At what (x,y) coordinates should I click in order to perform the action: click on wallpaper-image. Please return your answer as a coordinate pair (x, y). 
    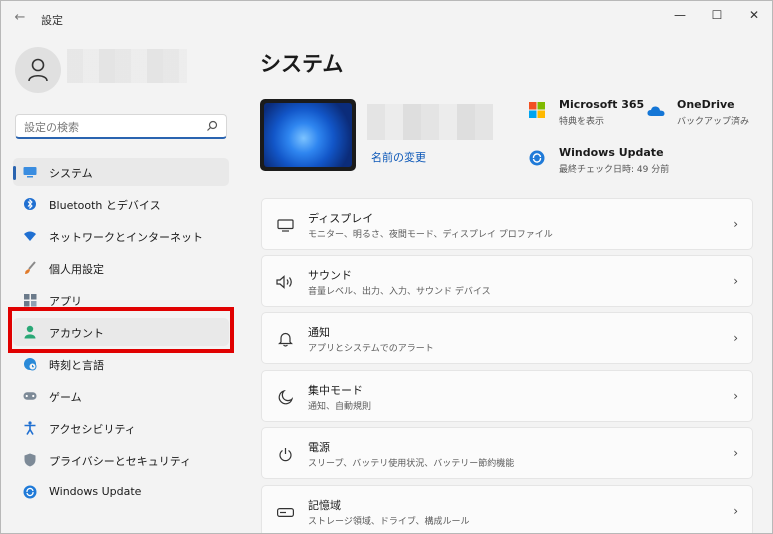
    Looking at the image, I should click on (308, 135).